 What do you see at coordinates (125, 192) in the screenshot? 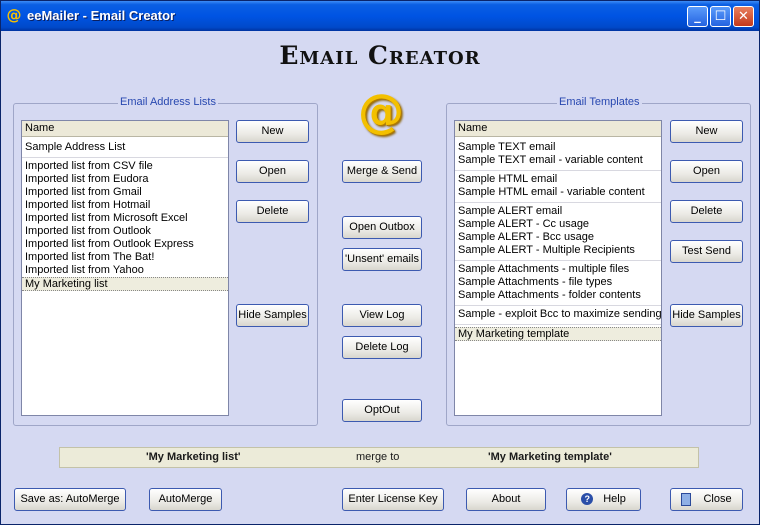
I see `list-item: Imported list from Gmail` at bounding box center [125, 192].